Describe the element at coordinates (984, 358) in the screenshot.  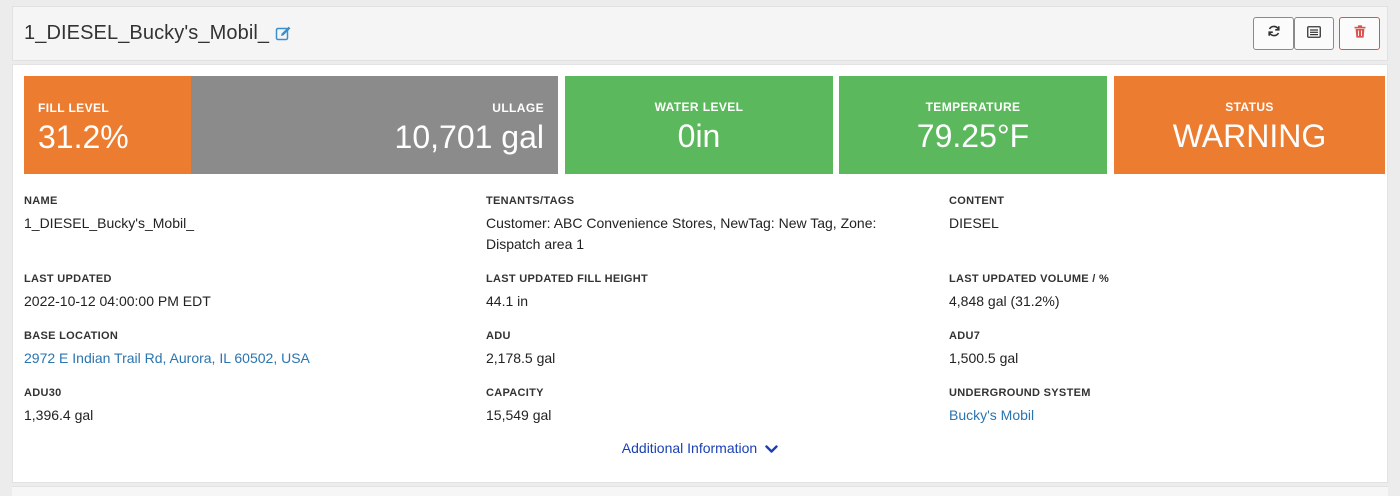
I see `field-value: 1,500.5 gal` at that location.